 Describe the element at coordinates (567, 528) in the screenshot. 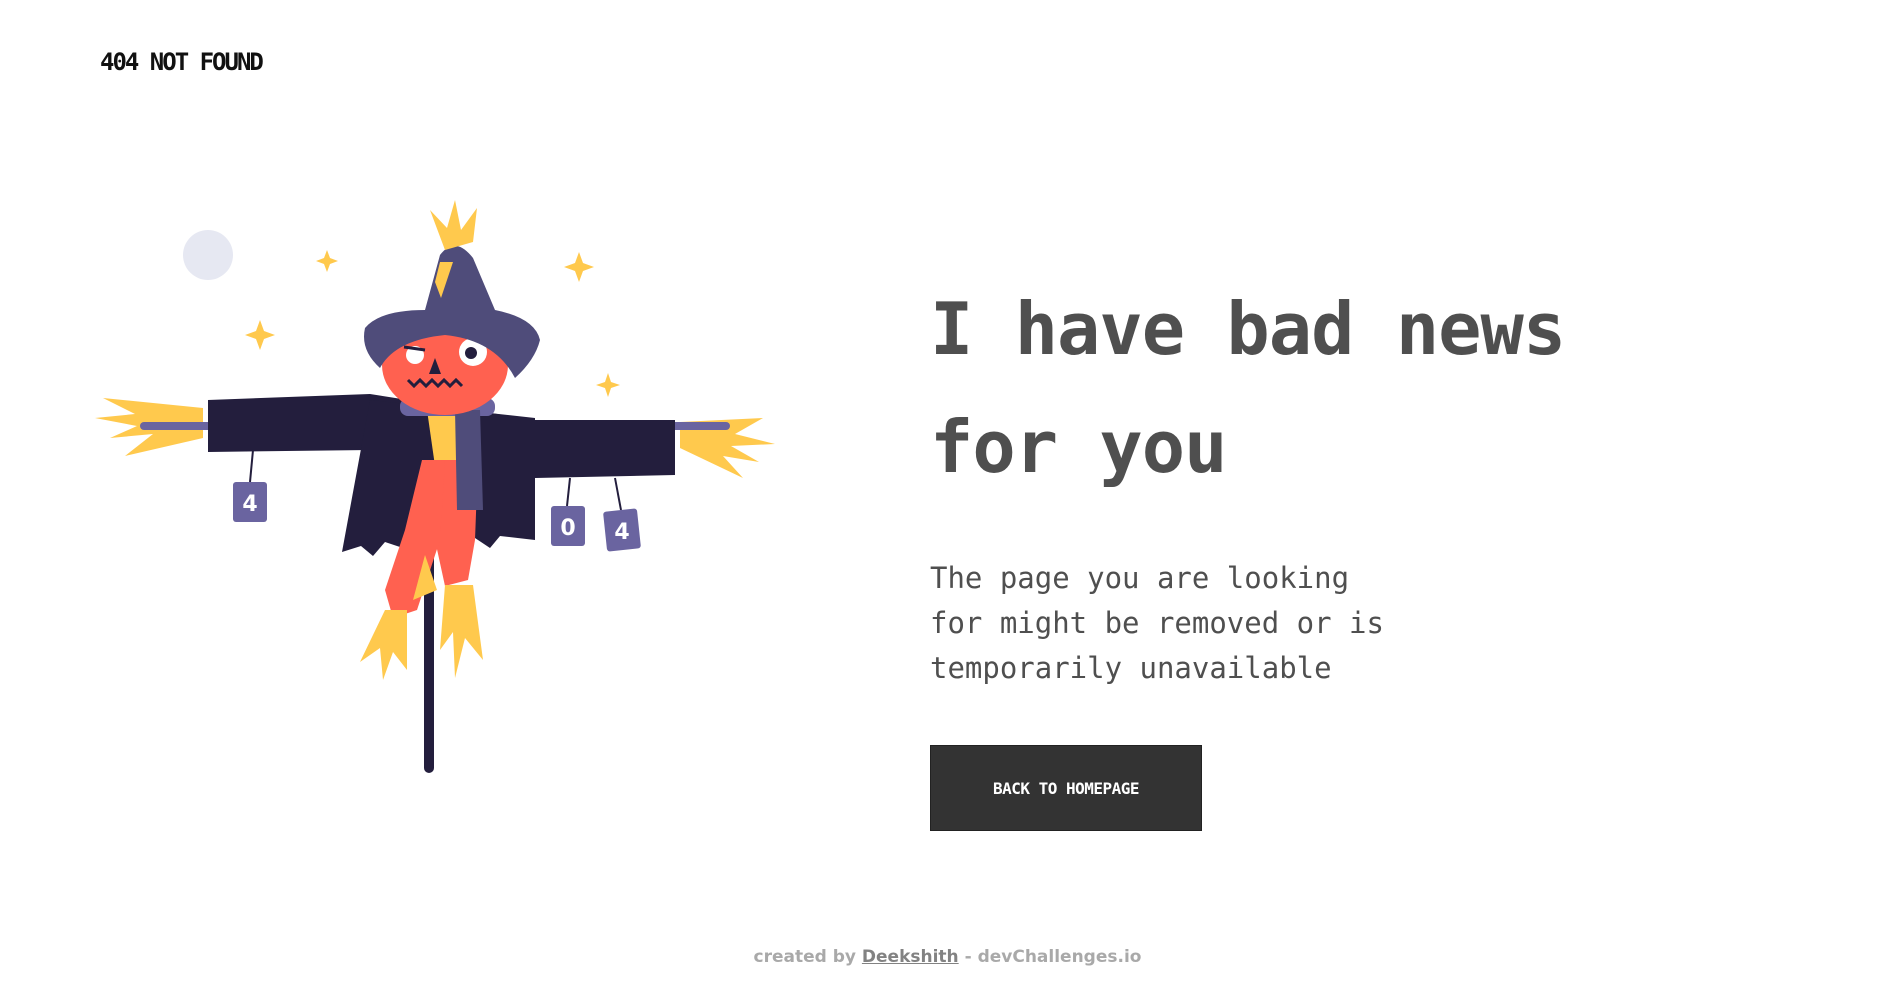

I see `can-label: 0` at that location.